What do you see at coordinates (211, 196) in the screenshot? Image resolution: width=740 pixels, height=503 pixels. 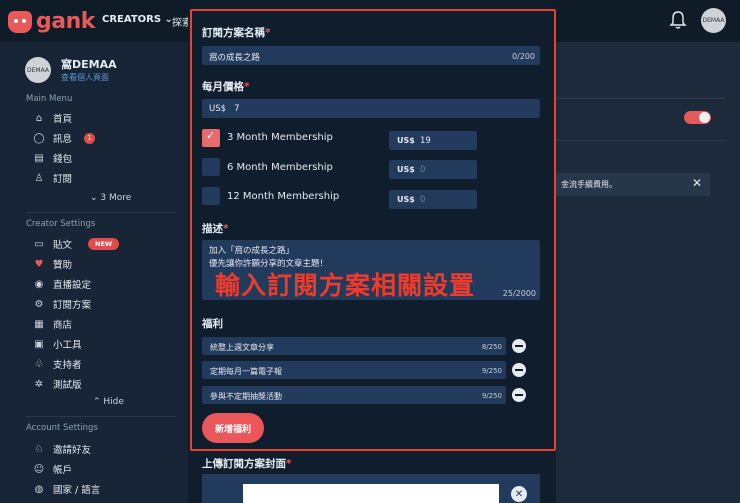 I see `membership-12-month-checkbox` at bounding box center [211, 196].